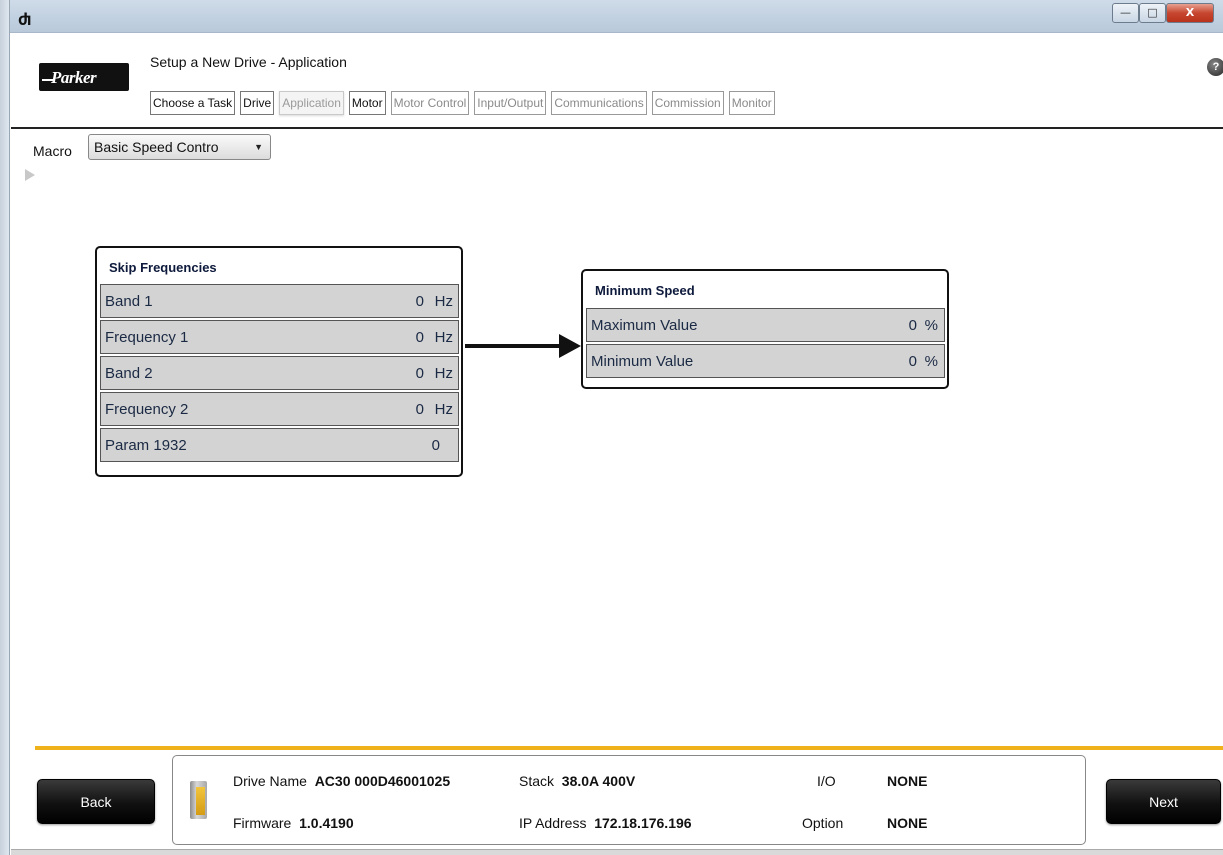  I want to click on tab-motor: Motor, so click(367, 103).